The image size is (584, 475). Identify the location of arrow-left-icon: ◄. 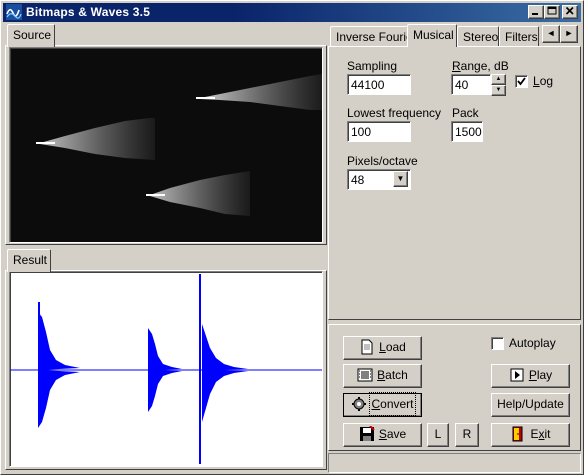
(551, 33).